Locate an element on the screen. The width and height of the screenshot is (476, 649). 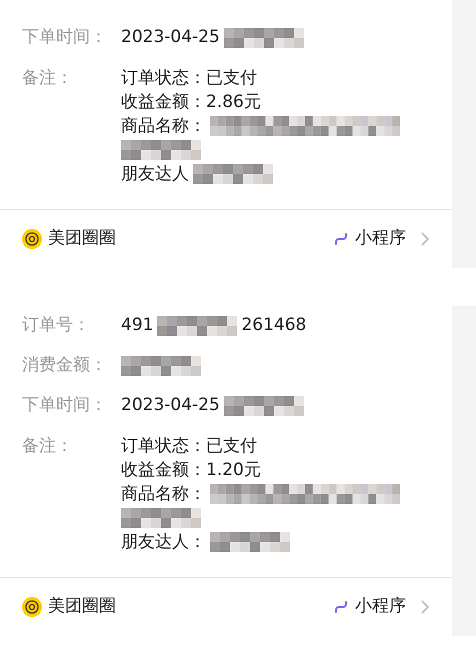
value-text: 收益金额：1.20元 is located at coordinates (191, 470).